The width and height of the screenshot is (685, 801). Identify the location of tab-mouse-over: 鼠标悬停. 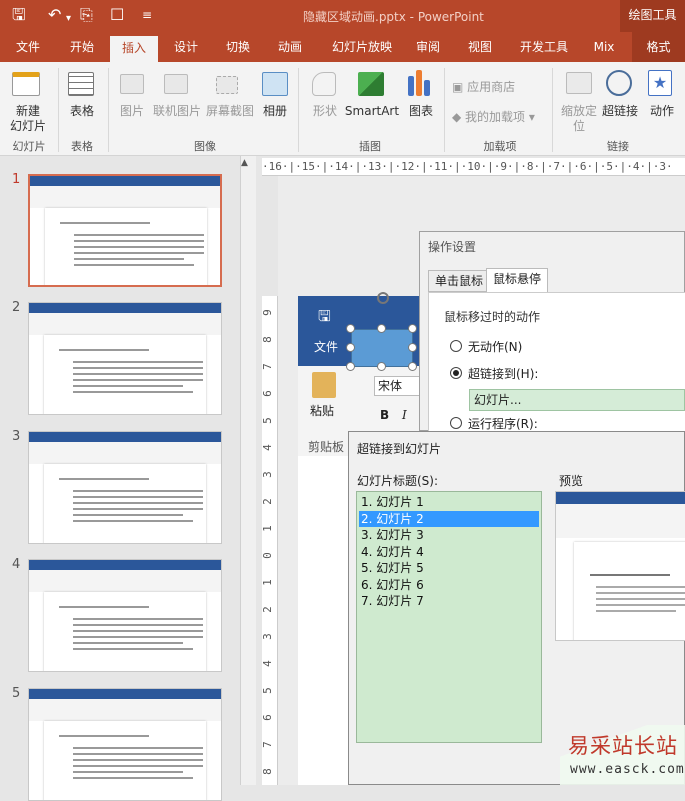
(517, 280).